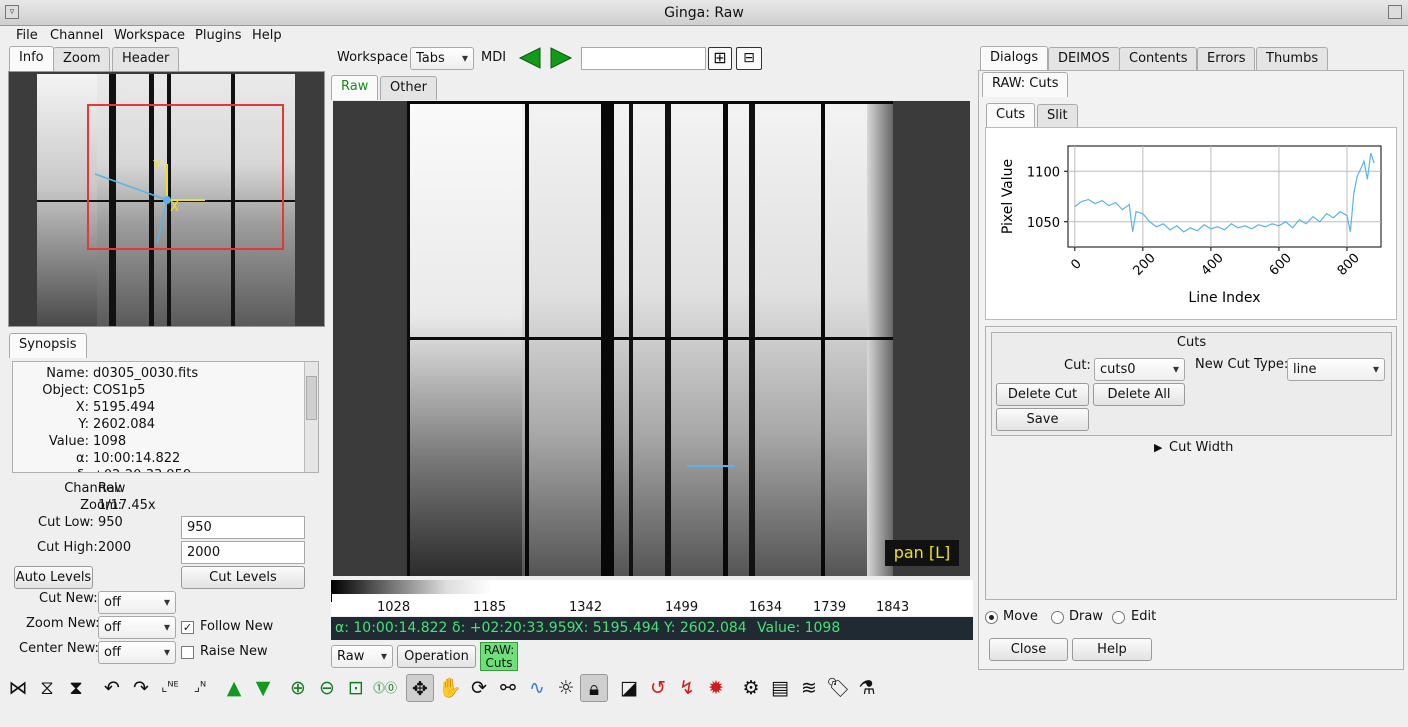 This screenshot has width=1408, height=727. Describe the element at coordinates (711, 466) in the screenshot. I see `cut-line-marker` at that location.